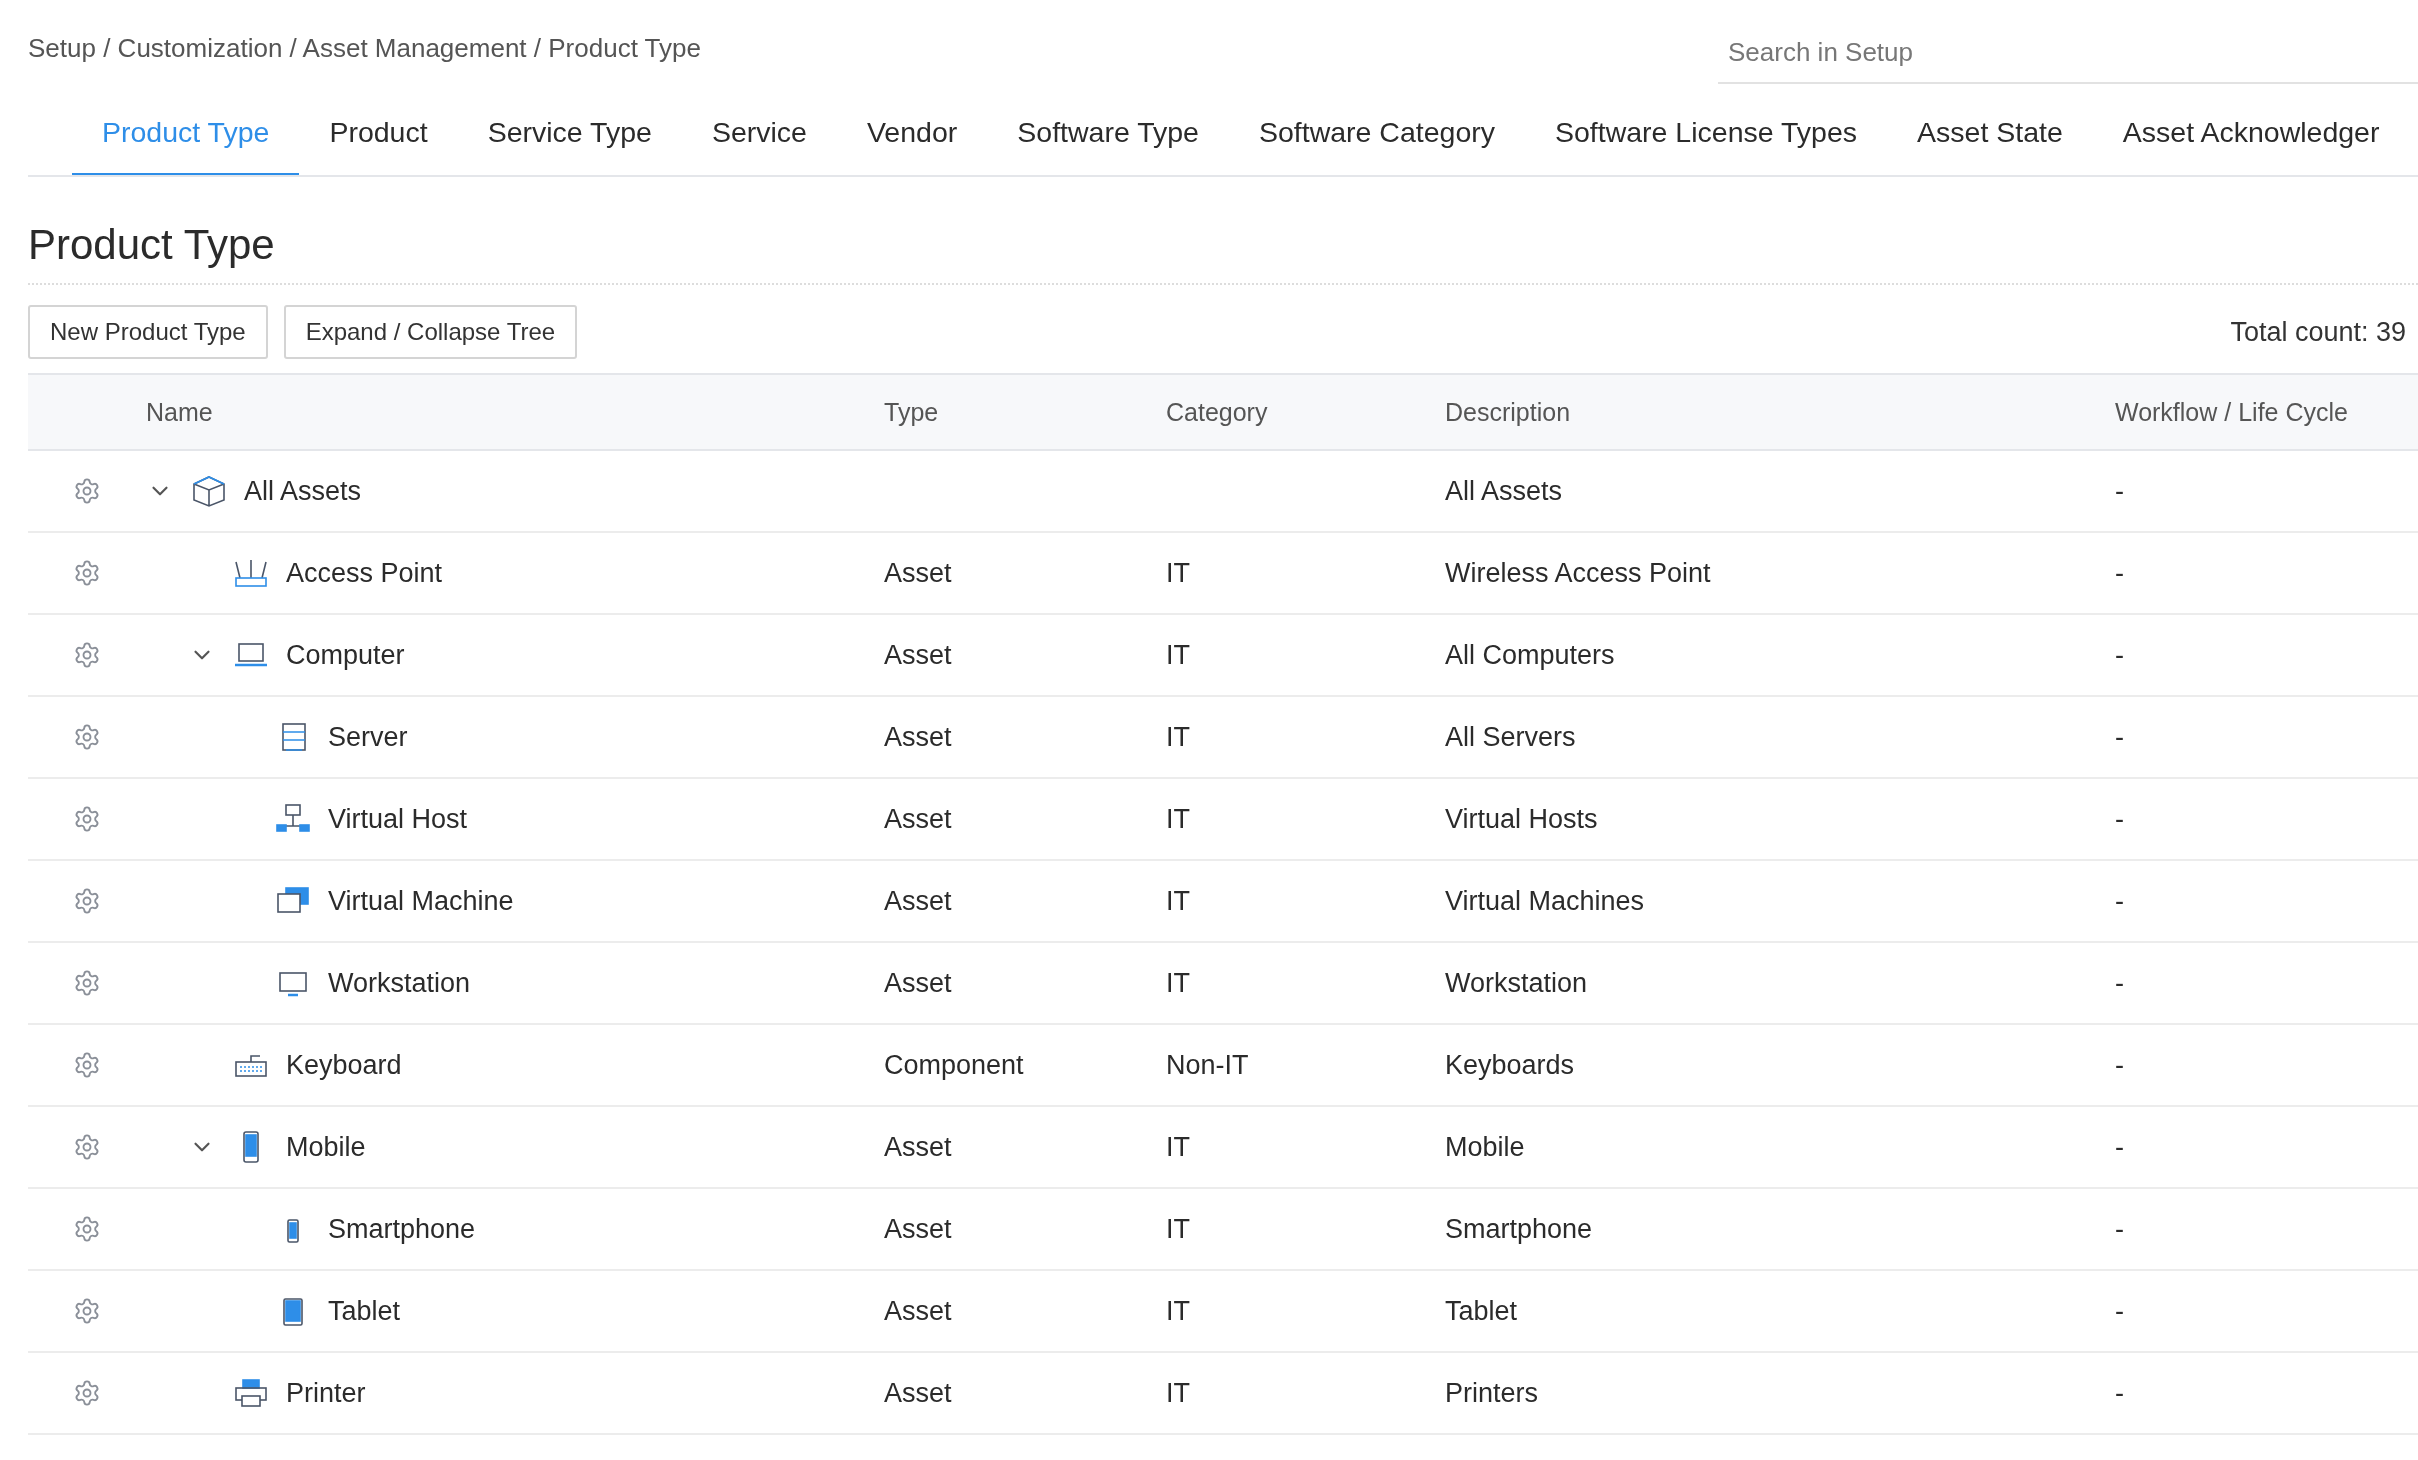  What do you see at coordinates (912, 412) in the screenshot?
I see `column-header: Type` at bounding box center [912, 412].